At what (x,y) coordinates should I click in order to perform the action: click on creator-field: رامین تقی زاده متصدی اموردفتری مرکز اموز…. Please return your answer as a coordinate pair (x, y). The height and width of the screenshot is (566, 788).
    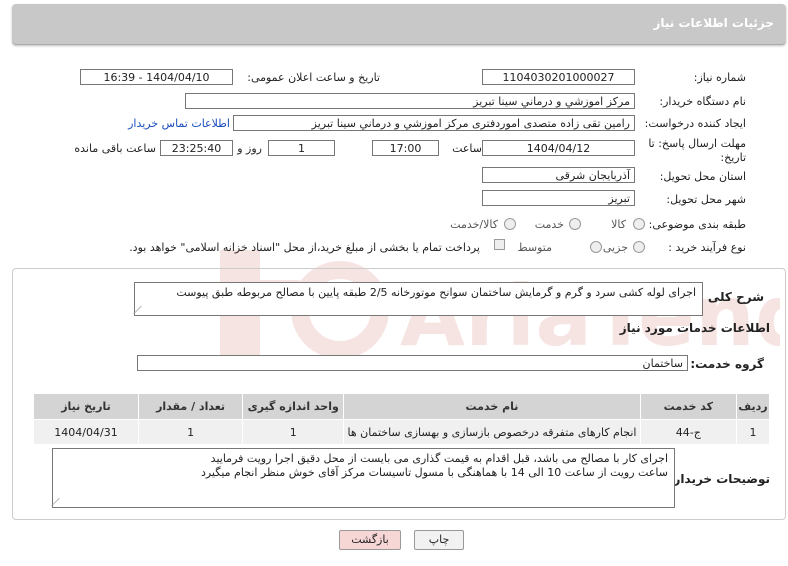
    Looking at the image, I should click on (434, 123).